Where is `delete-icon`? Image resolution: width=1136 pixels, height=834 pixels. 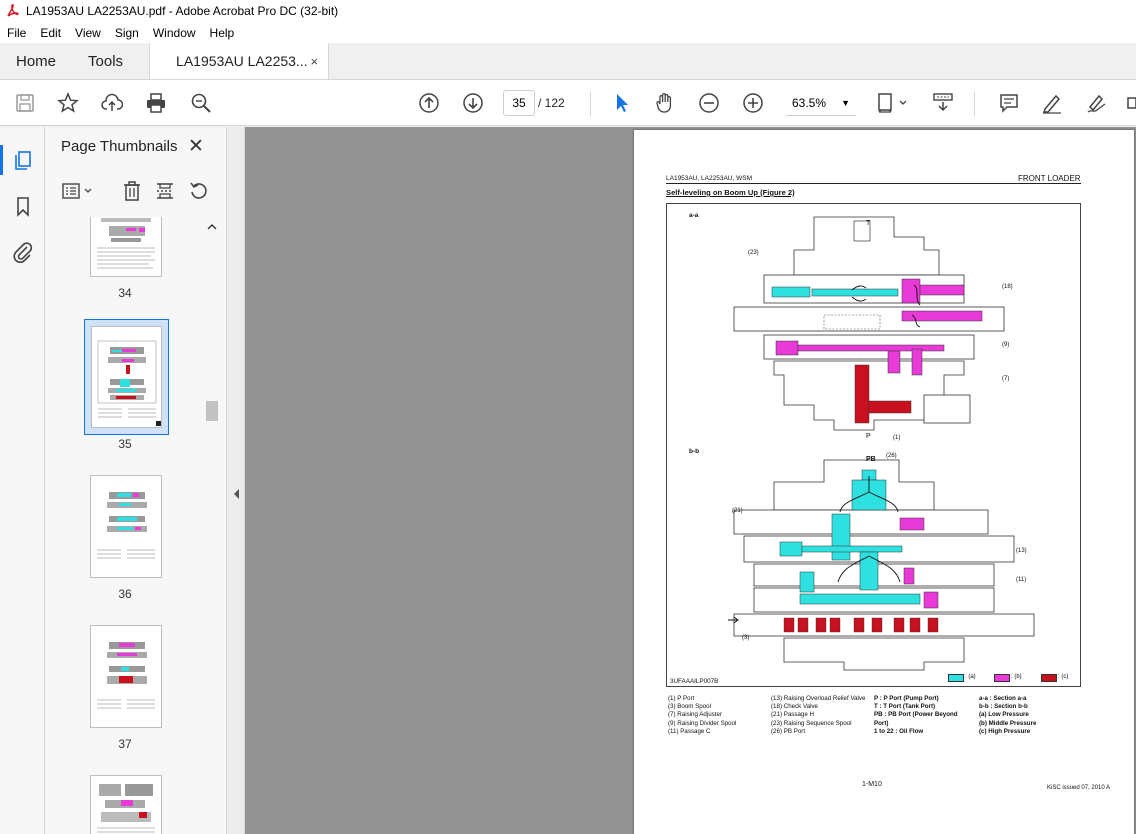
delete-icon is located at coordinates (132, 191).